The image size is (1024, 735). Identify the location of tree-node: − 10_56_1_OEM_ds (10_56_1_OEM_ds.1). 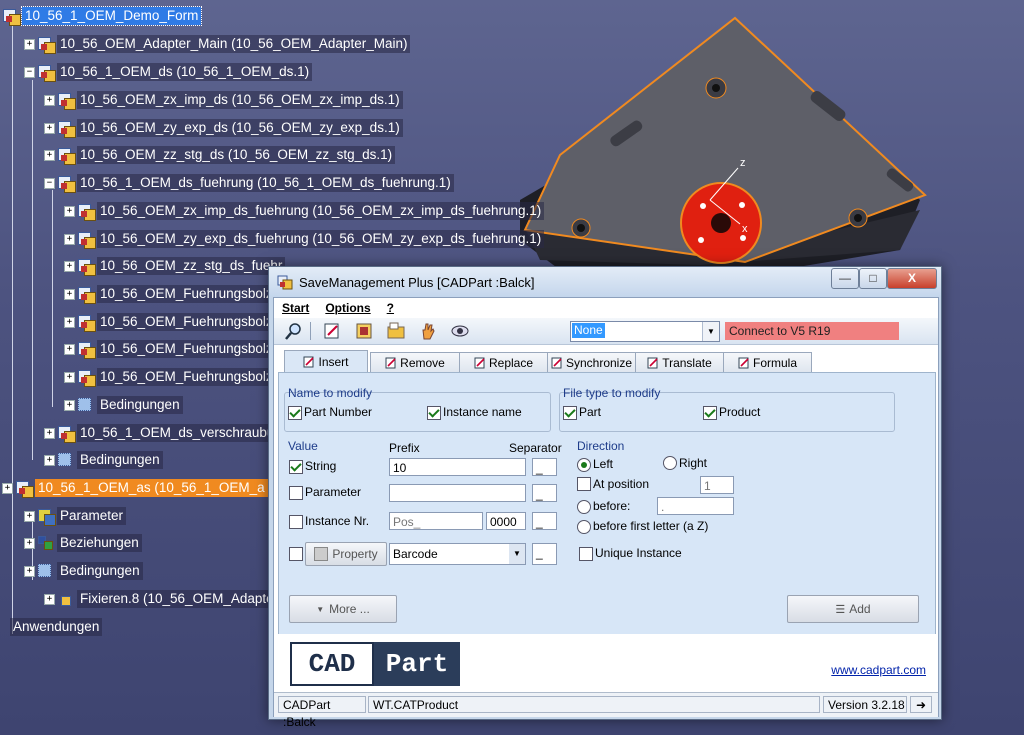
(168, 72).